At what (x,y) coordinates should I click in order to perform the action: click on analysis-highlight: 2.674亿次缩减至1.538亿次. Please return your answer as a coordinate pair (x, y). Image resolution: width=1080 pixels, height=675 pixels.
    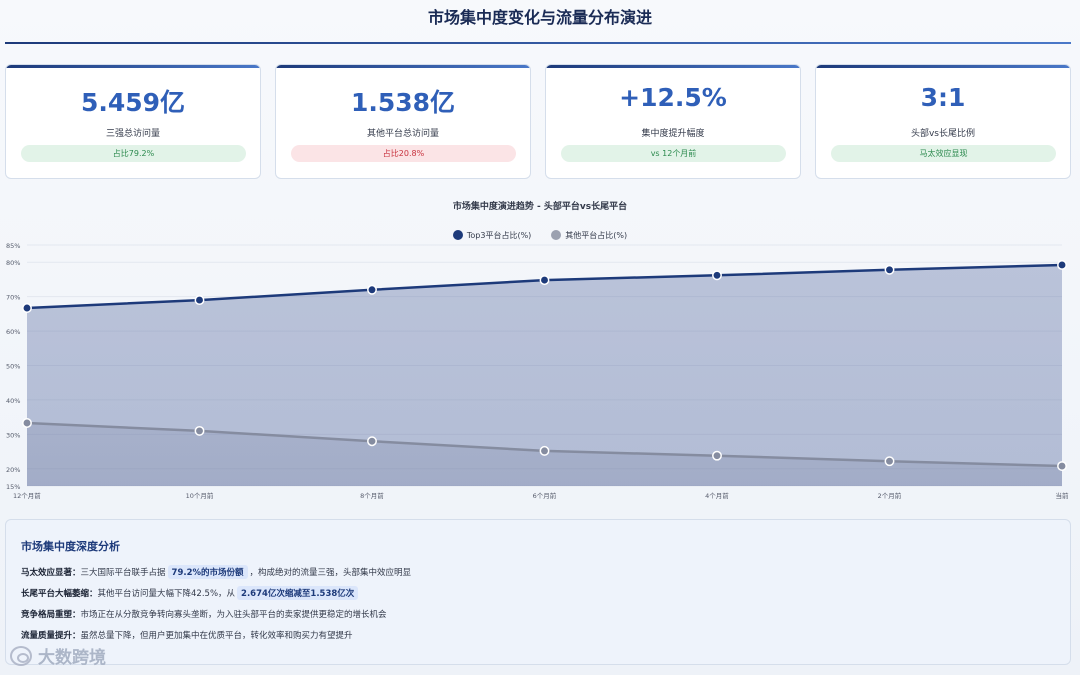
    Looking at the image, I should click on (298, 593).